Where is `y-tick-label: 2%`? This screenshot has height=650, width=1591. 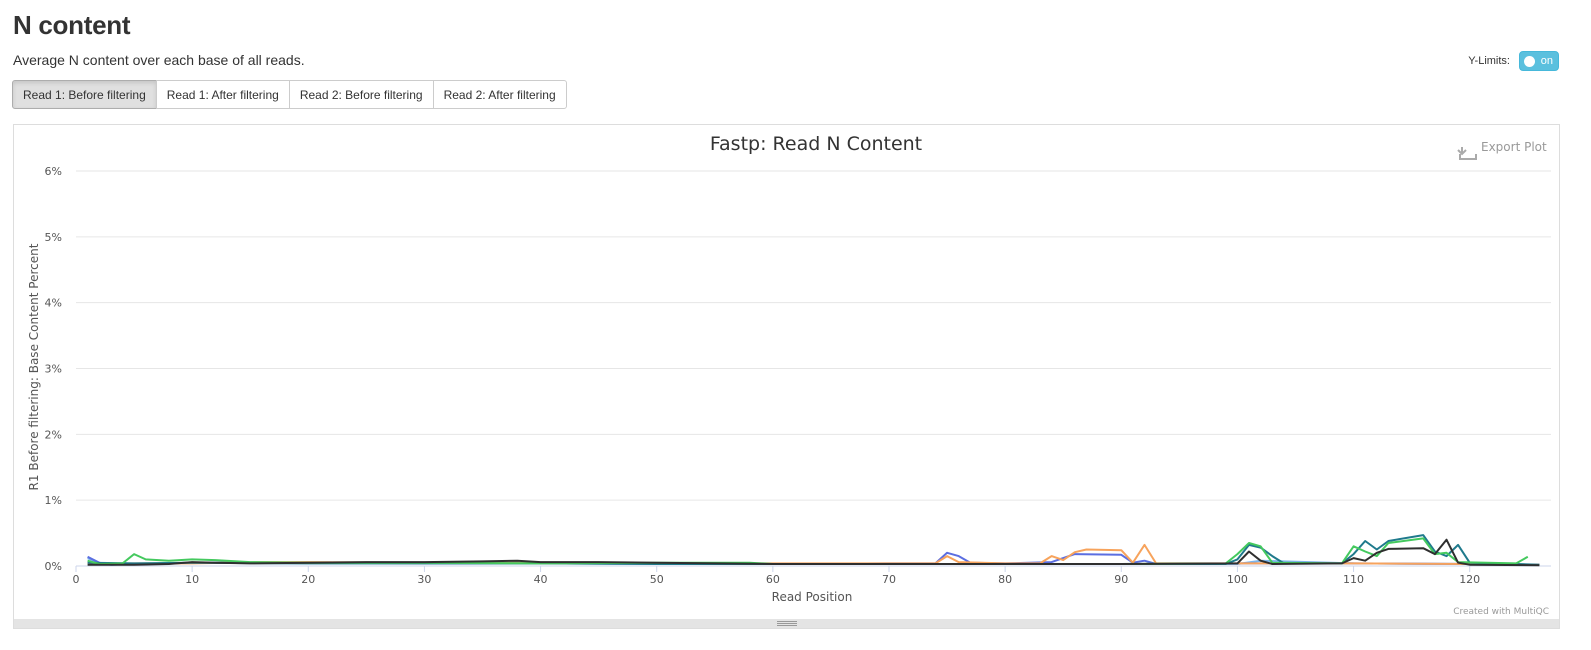 y-tick-label: 2% is located at coordinates (53, 434).